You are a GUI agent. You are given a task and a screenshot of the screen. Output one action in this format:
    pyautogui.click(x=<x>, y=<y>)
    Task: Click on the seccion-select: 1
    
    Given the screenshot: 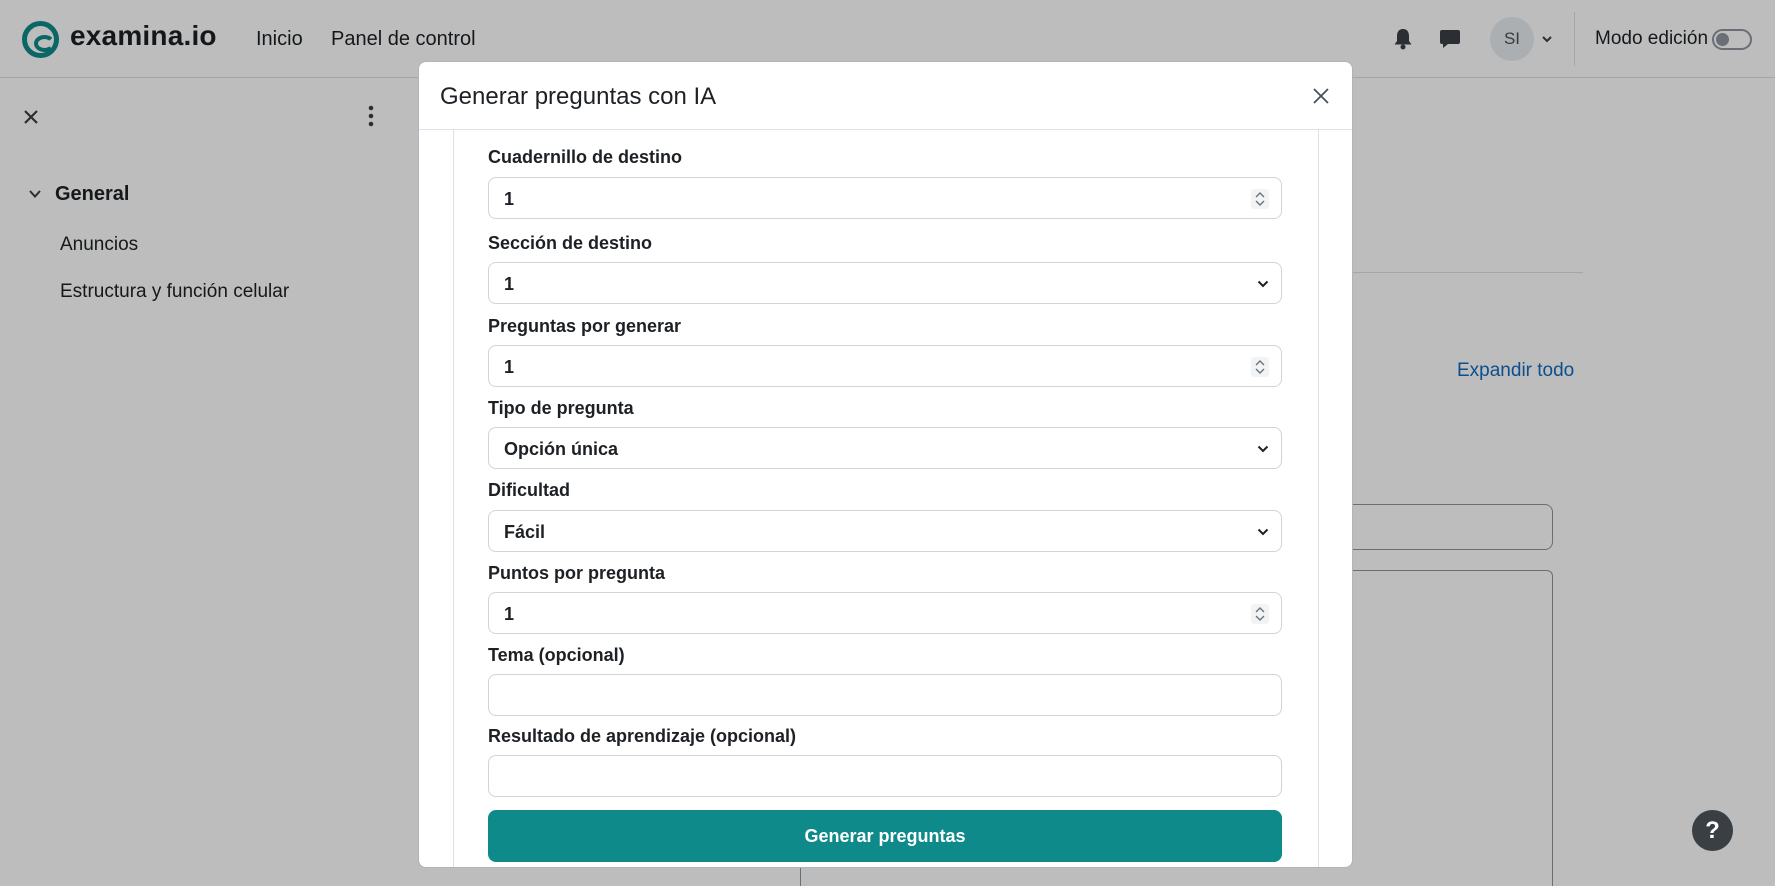 What is the action you would take?
    pyautogui.click(x=885, y=283)
    